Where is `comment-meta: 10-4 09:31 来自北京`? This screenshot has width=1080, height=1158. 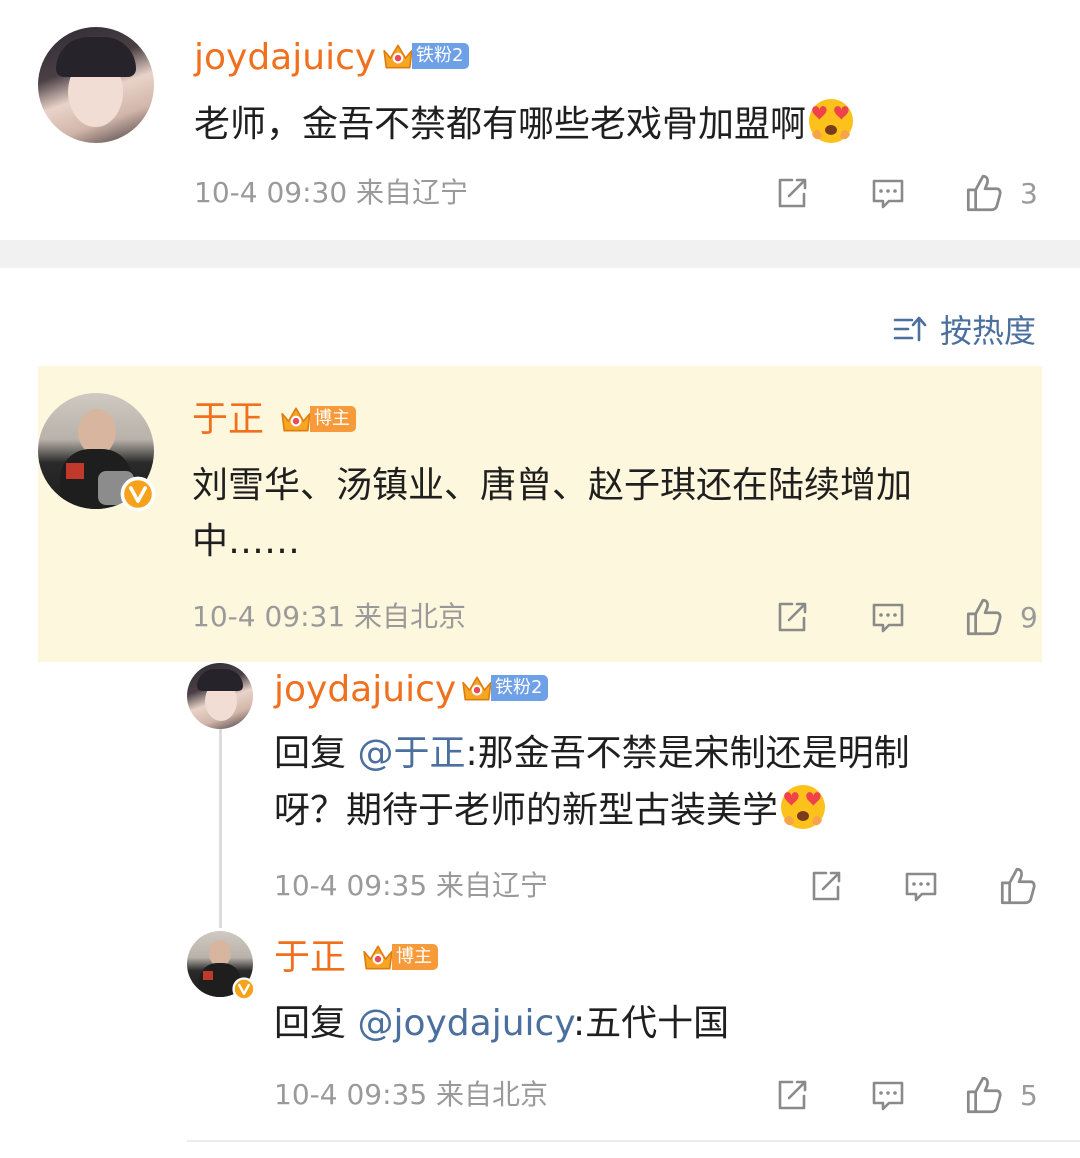 comment-meta: 10-4 09:31 来自北京 is located at coordinates (329, 617).